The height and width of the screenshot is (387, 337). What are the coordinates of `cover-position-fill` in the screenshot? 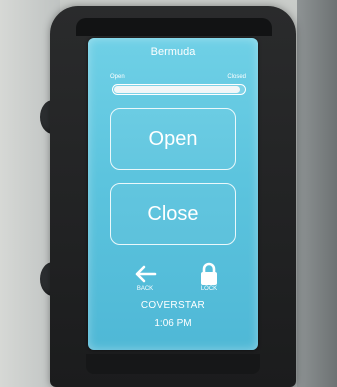 It's located at (177, 89).